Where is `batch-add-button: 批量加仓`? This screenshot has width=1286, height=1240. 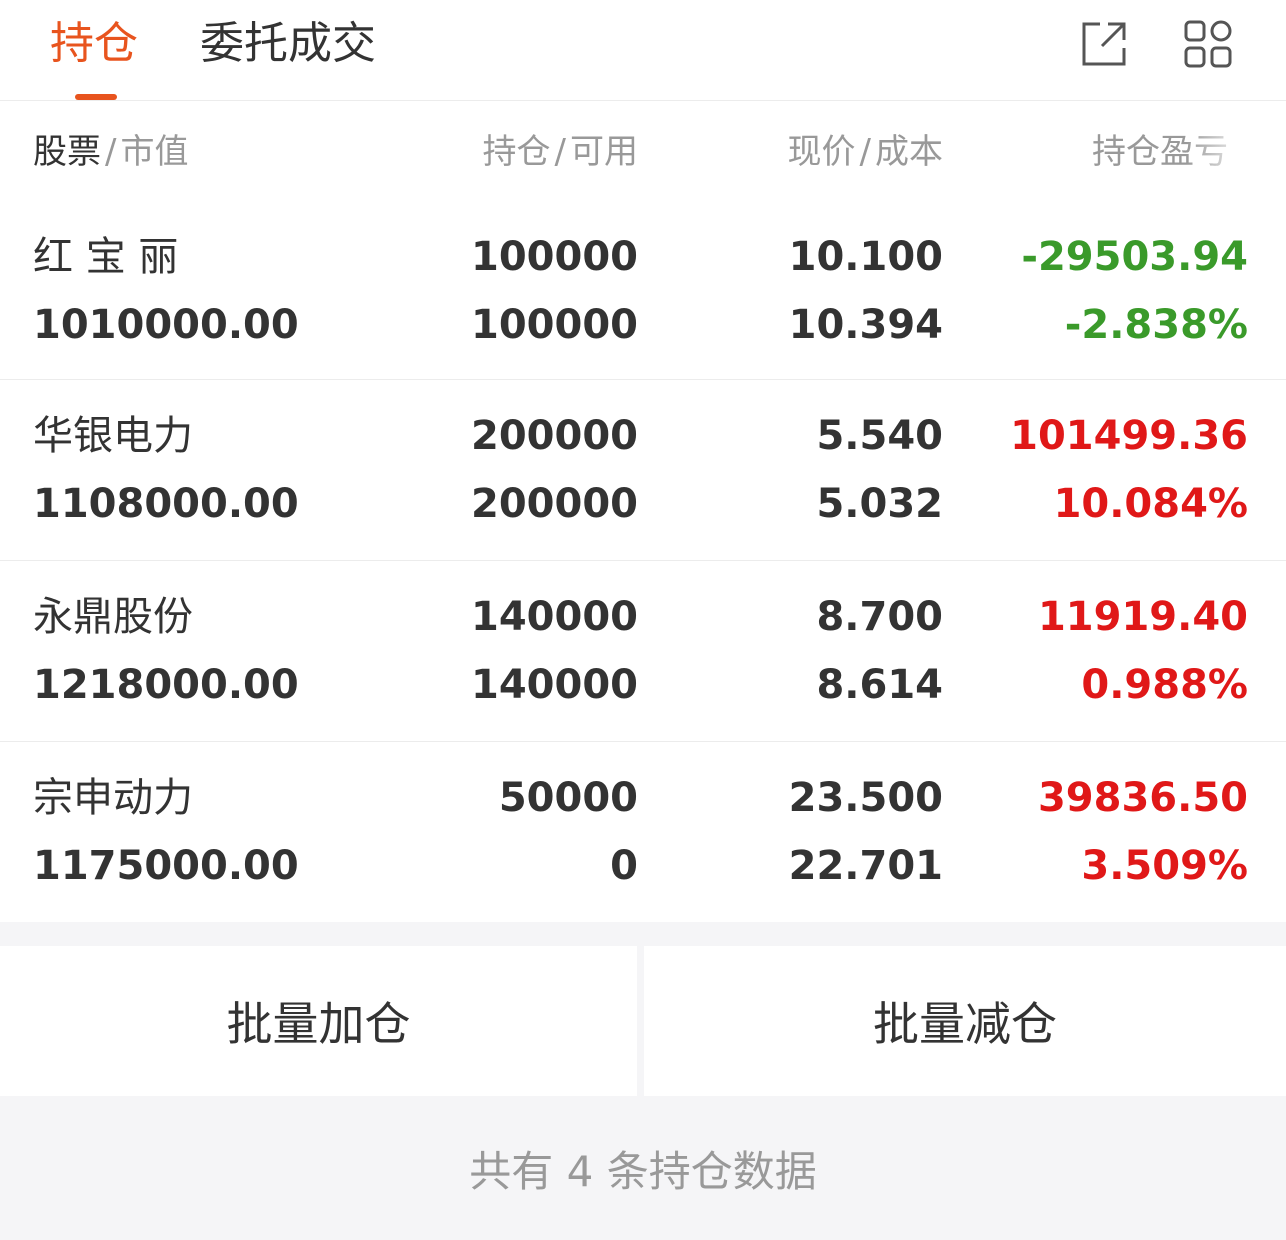 batch-add-button: 批量加仓 is located at coordinates (318, 1021).